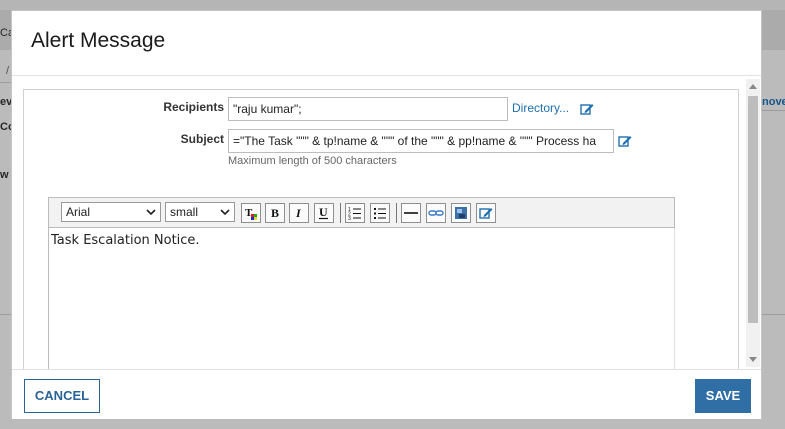 Image resolution: width=785 pixels, height=429 pixels. What do you see at coordinates (62, 396) in the screenshot?
I see `cancel-button: CANCEL` at bounding box center [62, 396].